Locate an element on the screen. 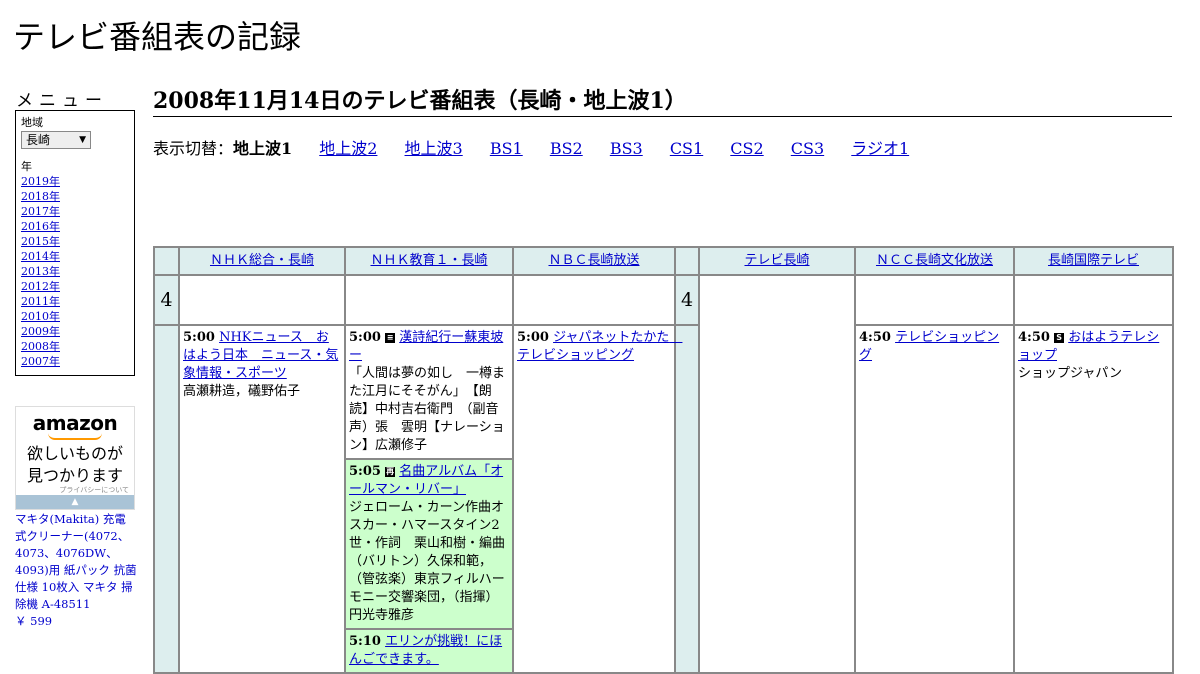  program-cell: 5:10 エリンが挑戦！にほんごできます。 is located at coordinates (429, 651).